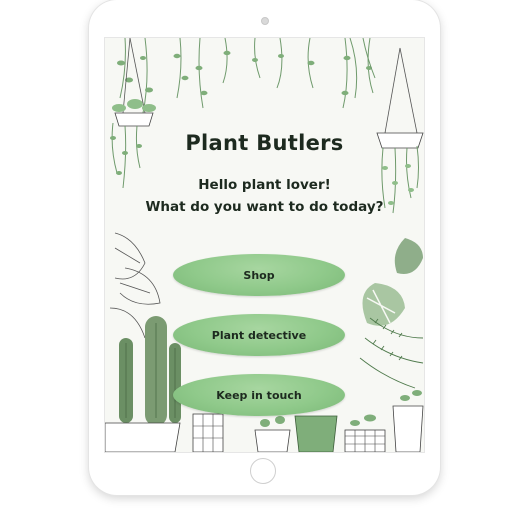 Image resolution: width=529 pixels, height=508 pixels. Describe the element at coordinates (244, 73) in the screenshot. I see `vine-leaves-icon` at that location.